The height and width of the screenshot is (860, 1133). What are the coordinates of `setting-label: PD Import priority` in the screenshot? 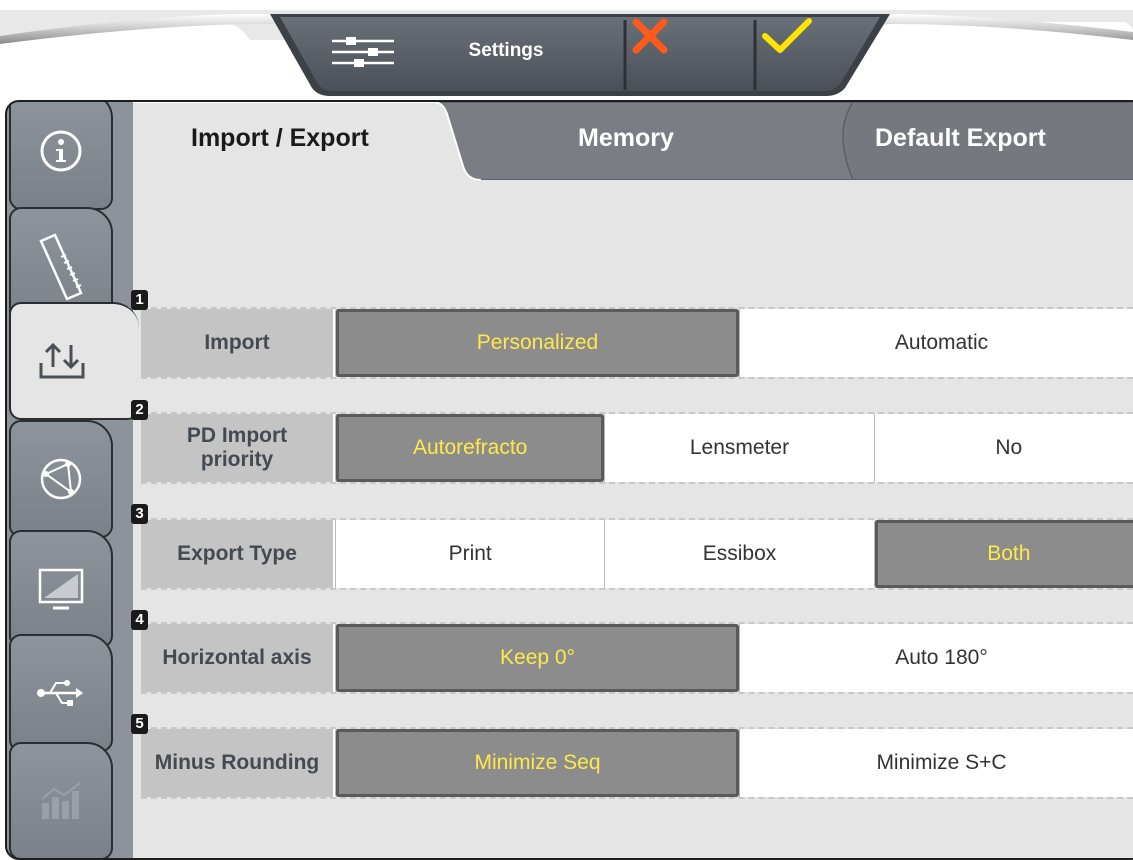 It's located at (238, 448).